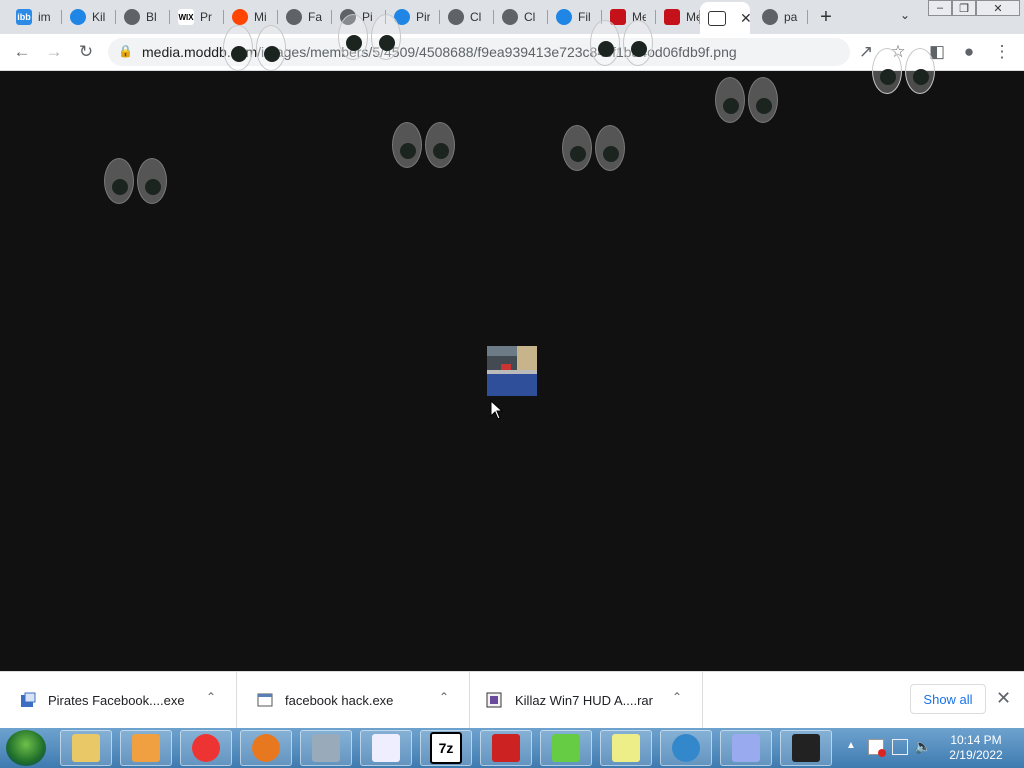 Image resolution: width=1024 pixels, height=768 pixels. I want to click on window-icon, so click(265, 700).